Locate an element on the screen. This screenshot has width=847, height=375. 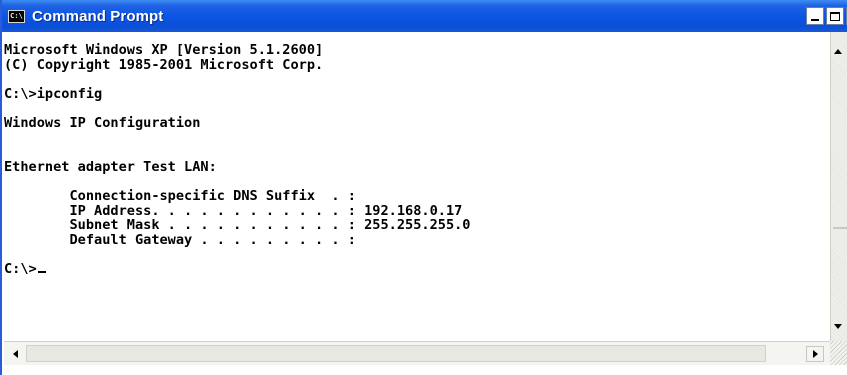
resize-grip is located at coordinates (838, 353).